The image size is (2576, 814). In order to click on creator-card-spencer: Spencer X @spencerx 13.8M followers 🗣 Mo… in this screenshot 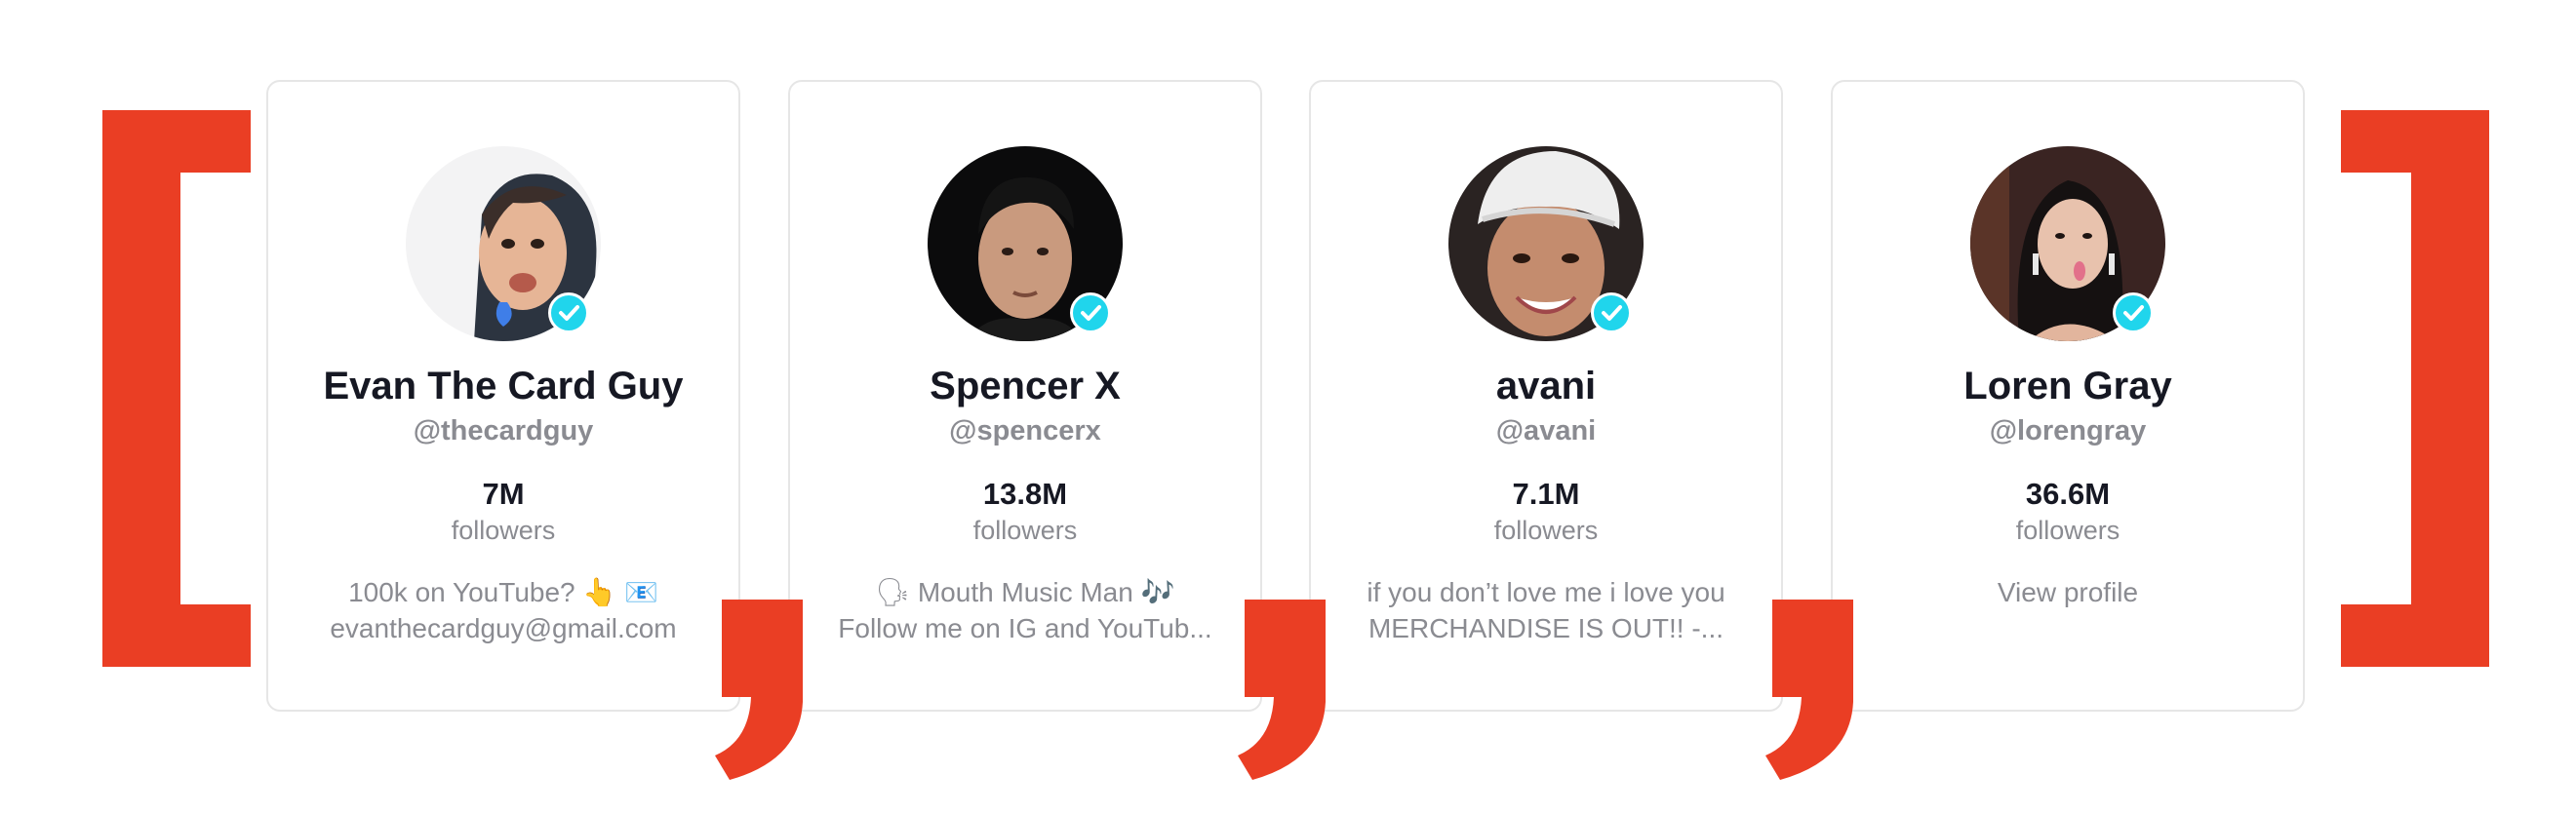, I will do `click(1025, 396)`.